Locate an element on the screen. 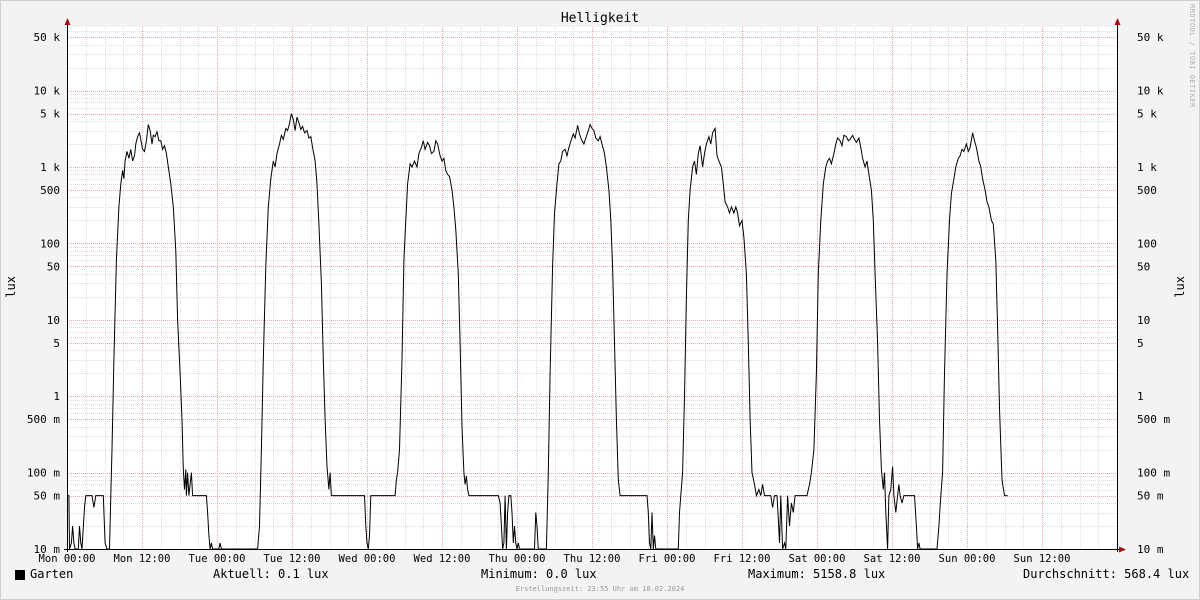 This screenshot has height=600, width=1200. x-tick-label: Wed 00:00 is located at coordinates (367, 559).